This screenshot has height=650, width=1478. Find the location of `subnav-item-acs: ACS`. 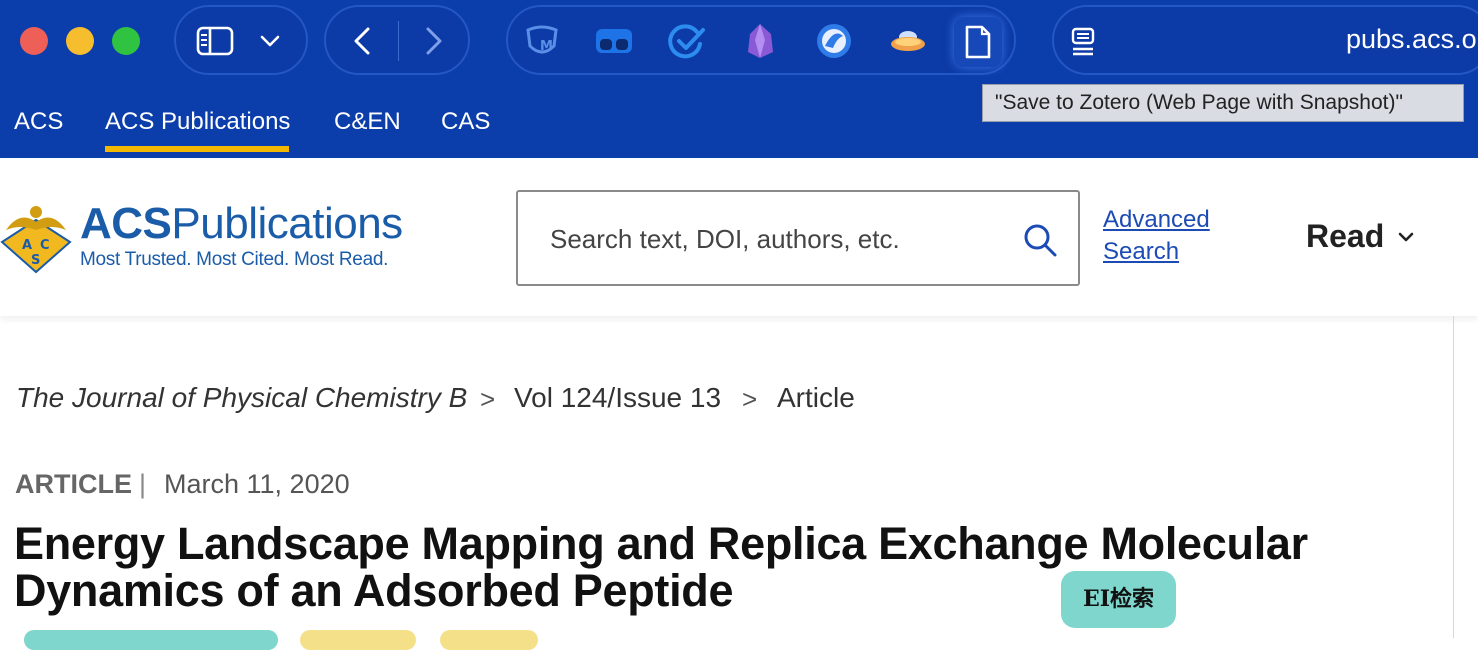

subnav-item-acs: ACS is located at coordinates (38, 122).